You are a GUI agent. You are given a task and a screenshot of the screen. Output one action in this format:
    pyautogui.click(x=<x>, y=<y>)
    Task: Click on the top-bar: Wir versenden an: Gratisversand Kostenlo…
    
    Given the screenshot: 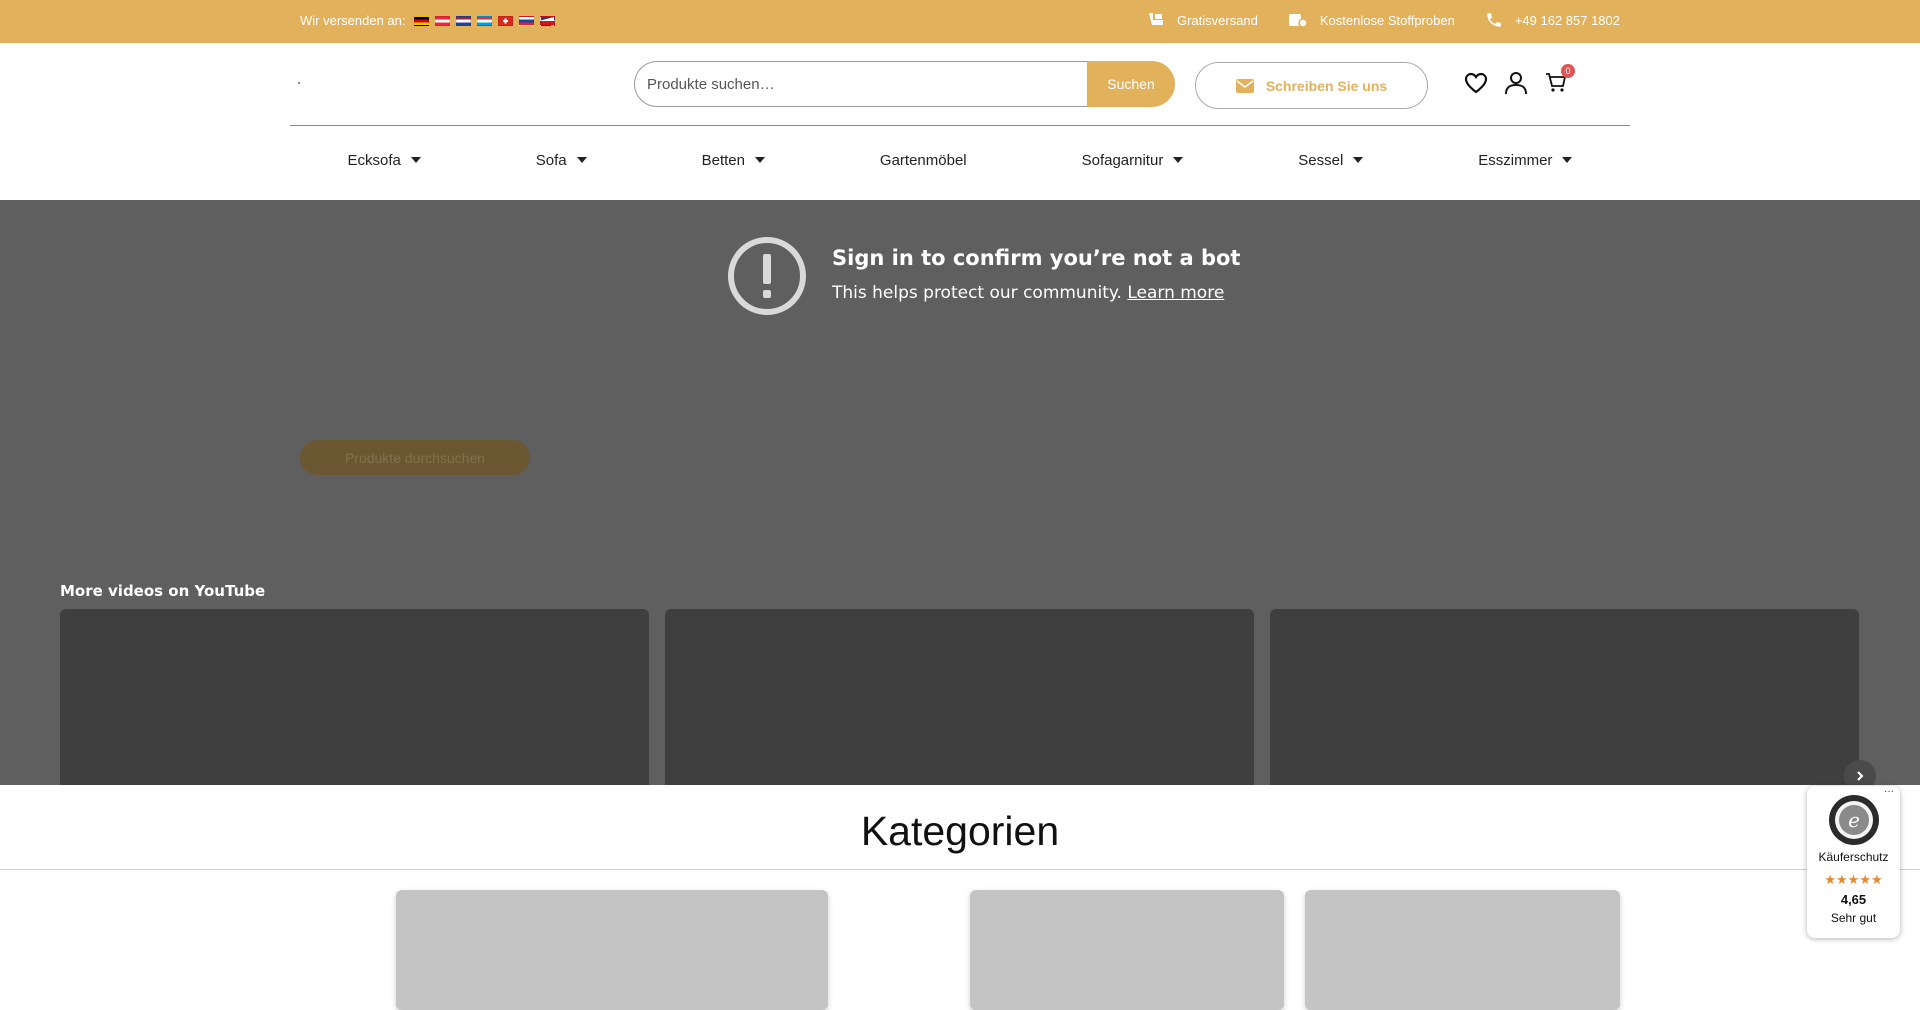 What is the action you would take?
    pyautogui.click(x=960, y=21)
    